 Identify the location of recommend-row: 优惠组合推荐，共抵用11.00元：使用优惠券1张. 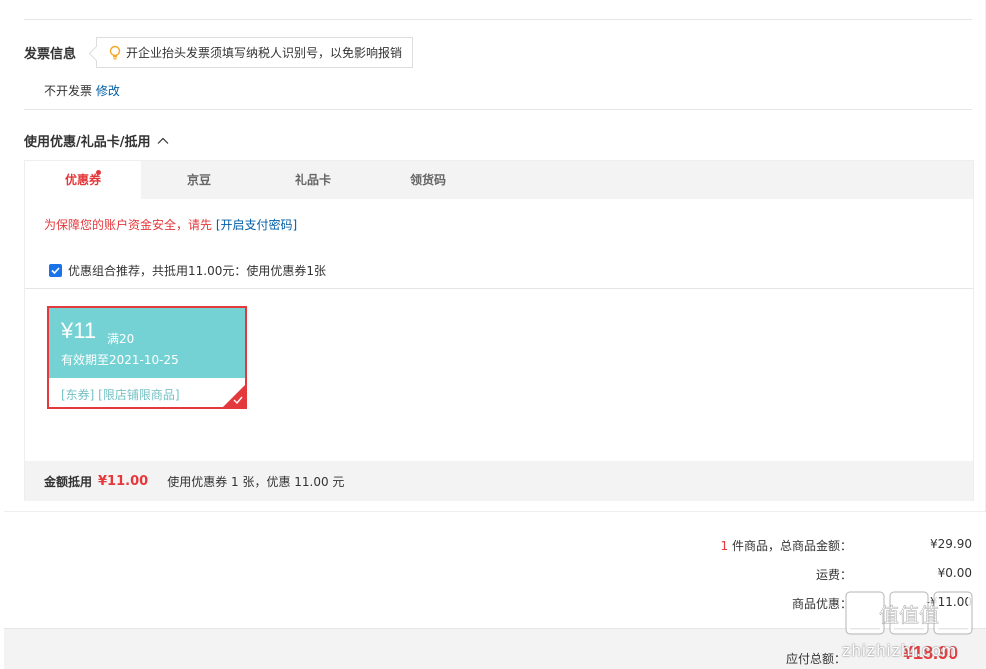
(187, 270).